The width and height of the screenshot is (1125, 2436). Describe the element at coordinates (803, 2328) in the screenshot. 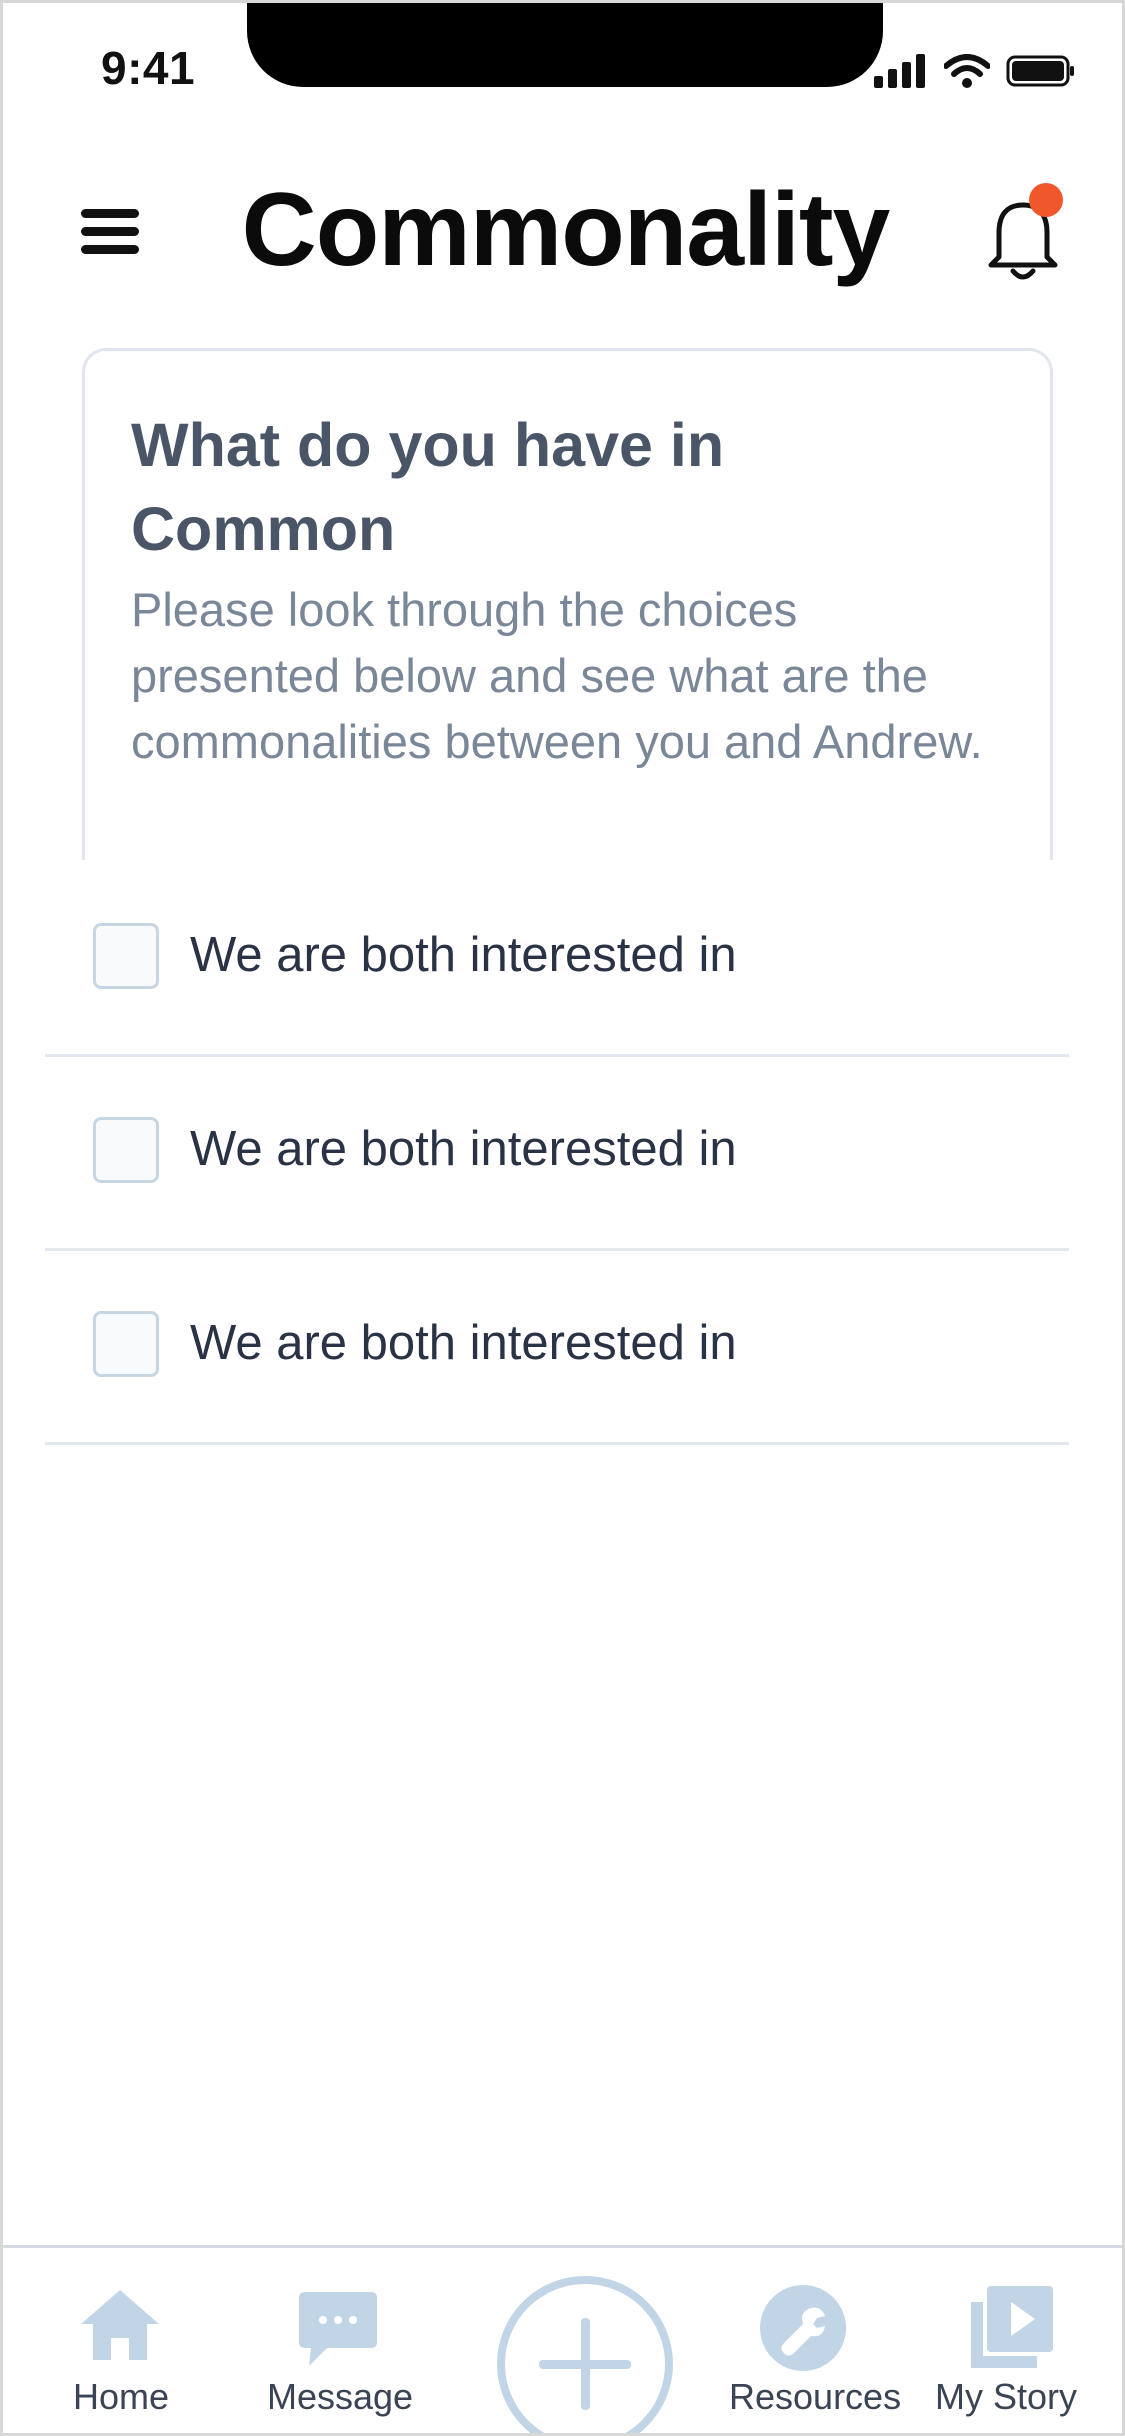

I see `wrench-icon` at that location.